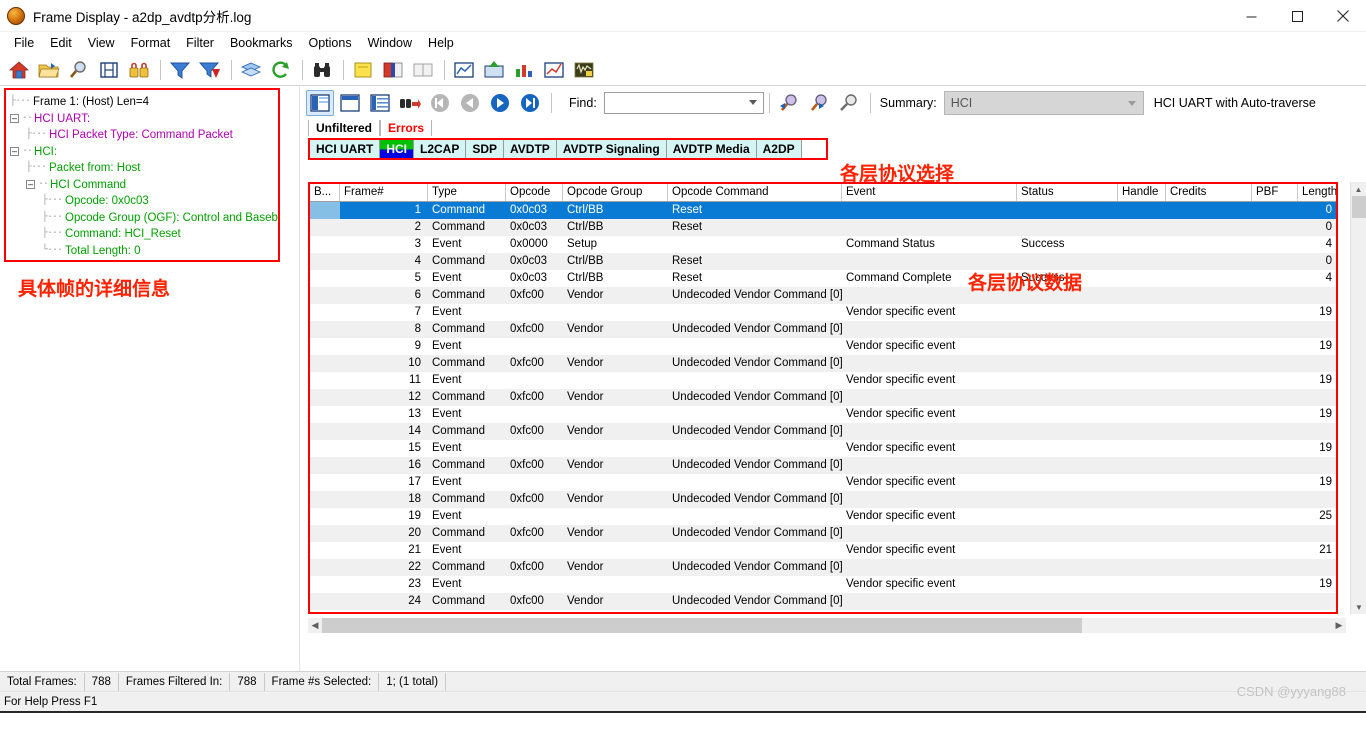 The height and width of the screenshot is (729, 1366). I want to click on magnifier-icon, so click(79, 70).